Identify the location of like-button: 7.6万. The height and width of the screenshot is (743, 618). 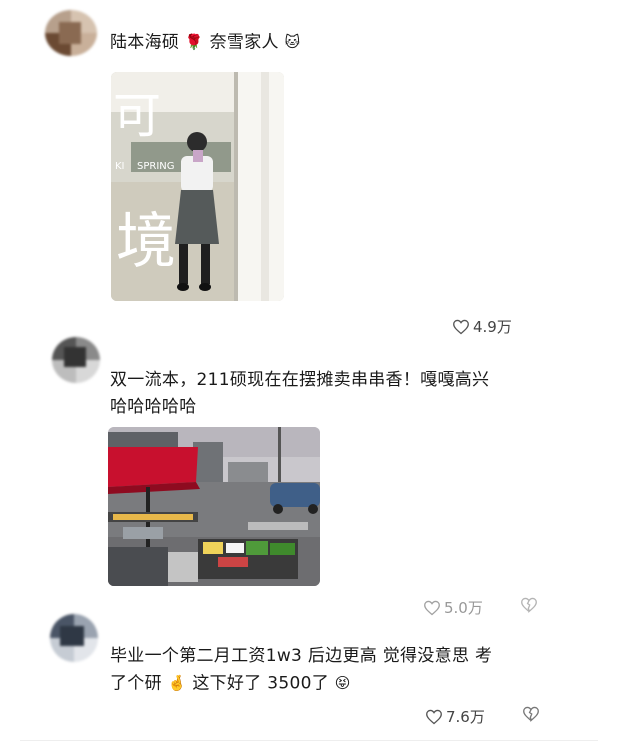
(455, 716).